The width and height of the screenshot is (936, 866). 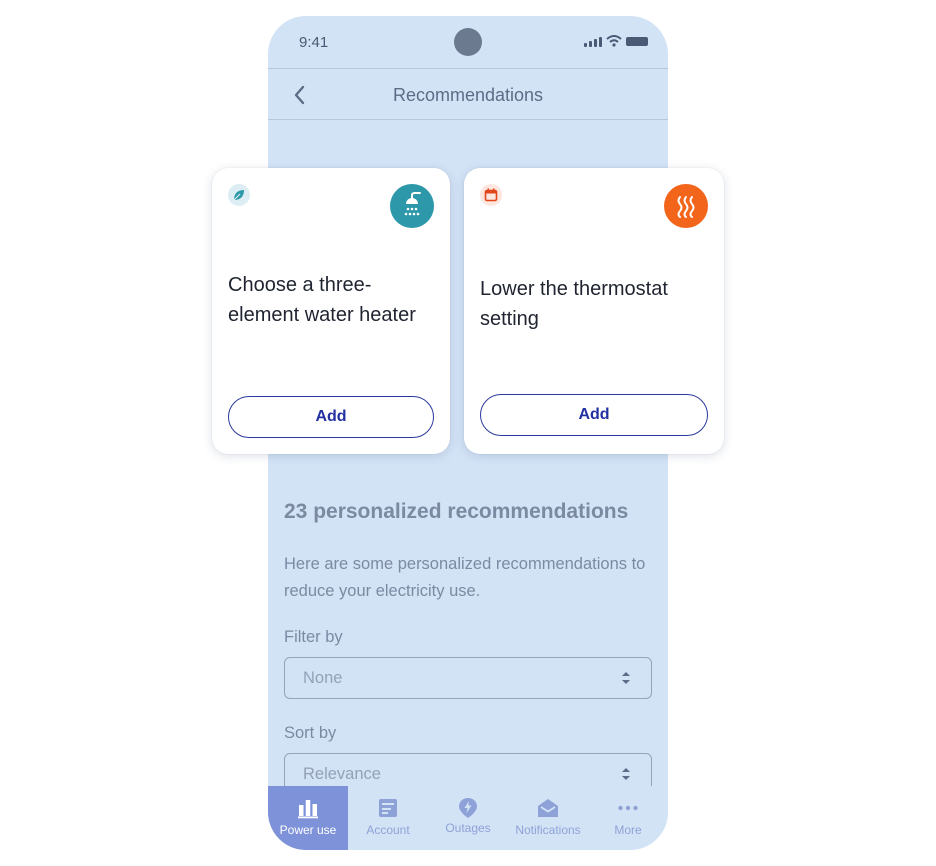 What do you see at coordinates (388, 830) in the screenshot?
I see `tab-label: Account` at bounding box center [388, 830].